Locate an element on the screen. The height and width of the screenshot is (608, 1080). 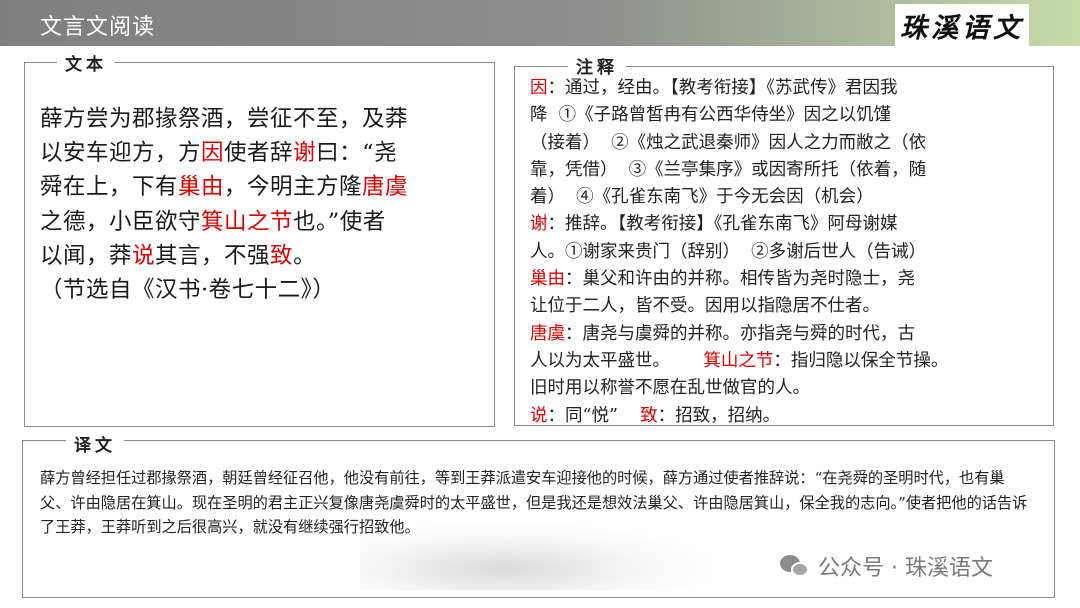
passage-text: 。 is located at coordinates (305, 255).